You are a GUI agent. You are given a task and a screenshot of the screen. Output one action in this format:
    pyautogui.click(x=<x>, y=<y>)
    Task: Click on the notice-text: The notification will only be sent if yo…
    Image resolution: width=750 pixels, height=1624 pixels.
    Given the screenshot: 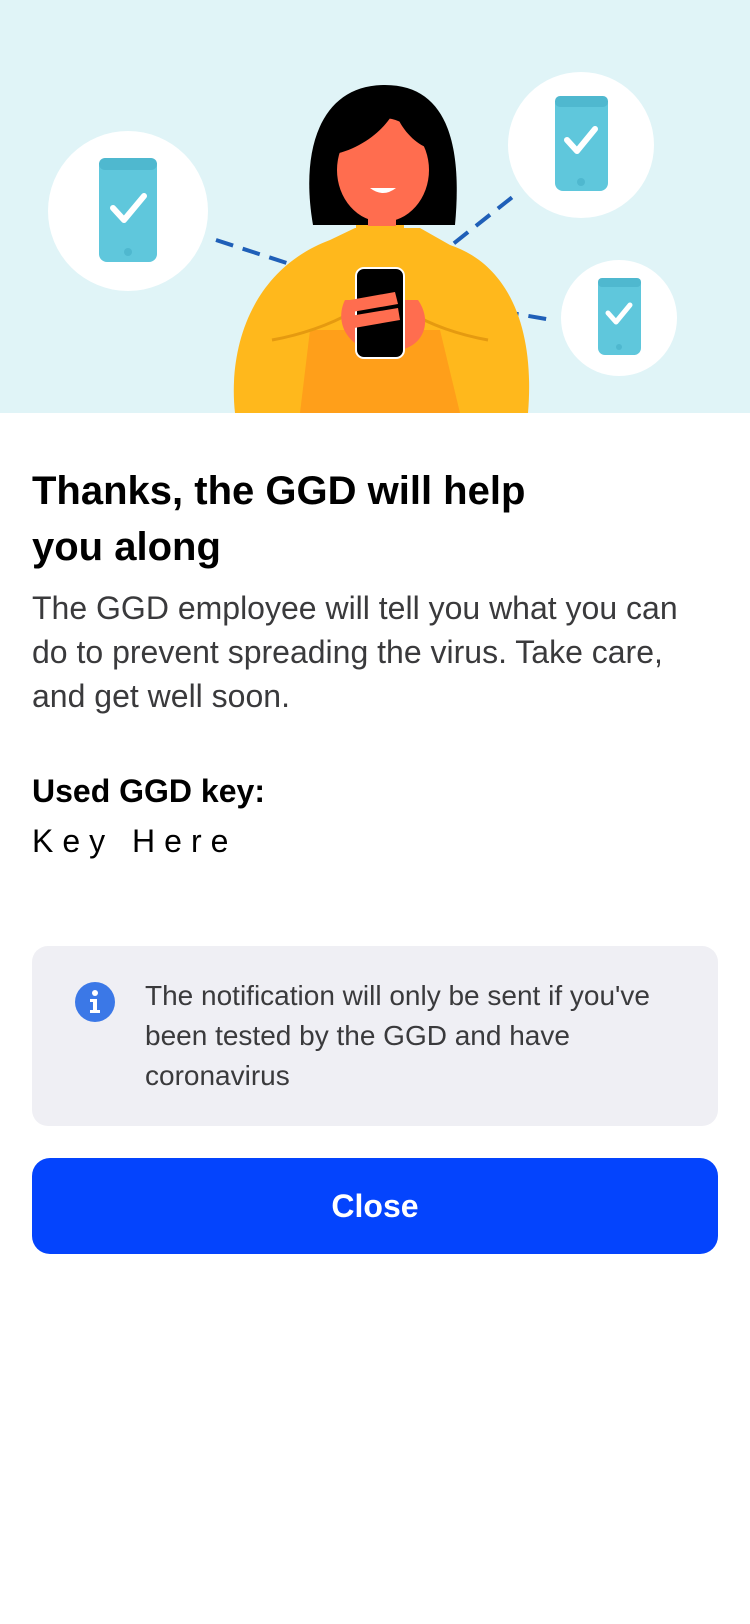 What is the action you would take?
    pyautogui.click(x=397, y=1035)
    